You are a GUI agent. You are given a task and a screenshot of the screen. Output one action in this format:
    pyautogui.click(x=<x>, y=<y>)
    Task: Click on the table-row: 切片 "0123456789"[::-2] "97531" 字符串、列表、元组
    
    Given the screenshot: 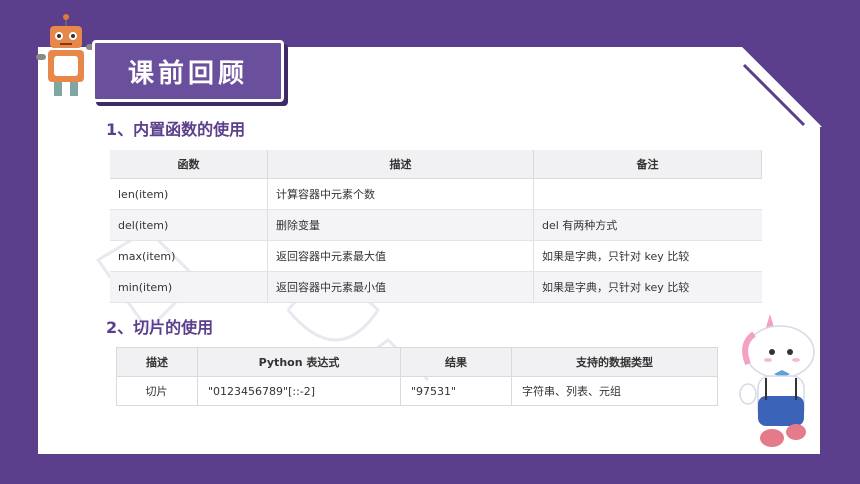 What is the action you would take?
    pyautogui.click(x=417, y=391)
    